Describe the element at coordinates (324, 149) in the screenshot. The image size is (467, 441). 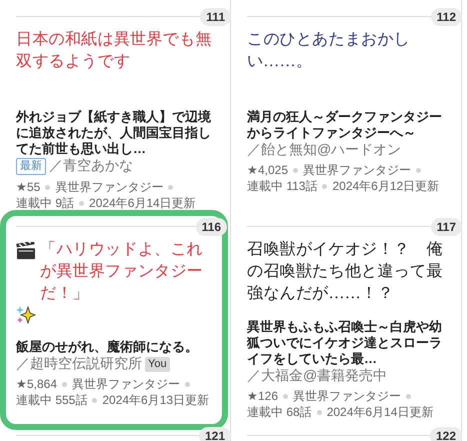
I see `author-name: ／飴と無知@ハードオン` at that location.